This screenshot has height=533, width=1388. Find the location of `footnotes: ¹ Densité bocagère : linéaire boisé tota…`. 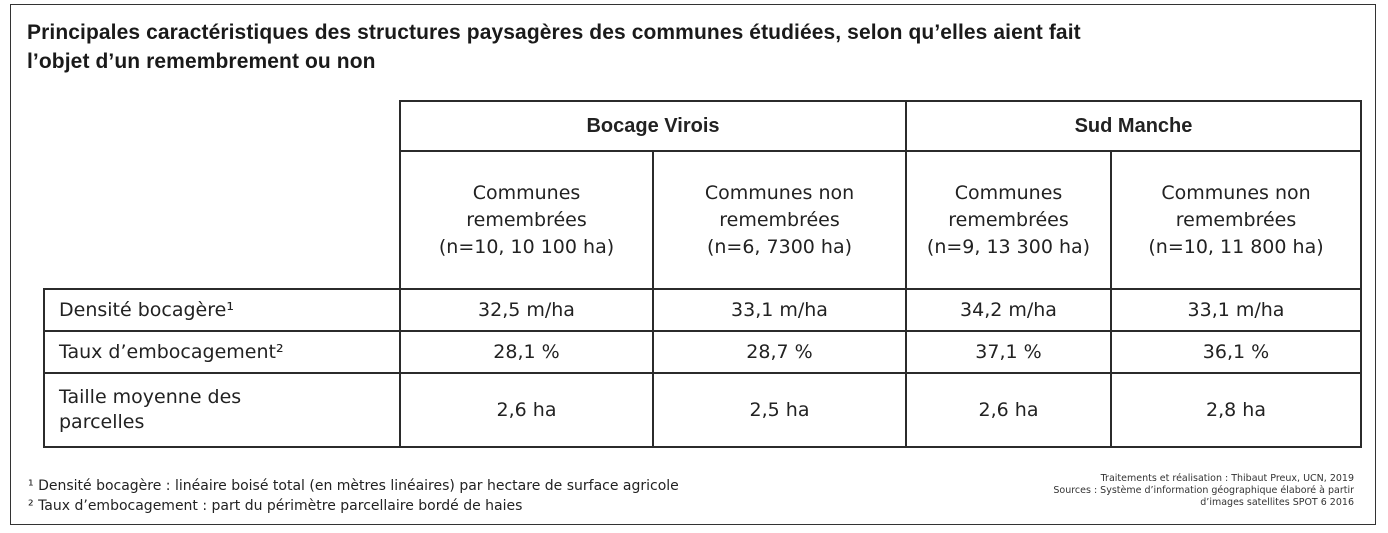

footnotes: ¹ Densité bocagère : linéaire boisé tota… is located at coordinates (353, 496).